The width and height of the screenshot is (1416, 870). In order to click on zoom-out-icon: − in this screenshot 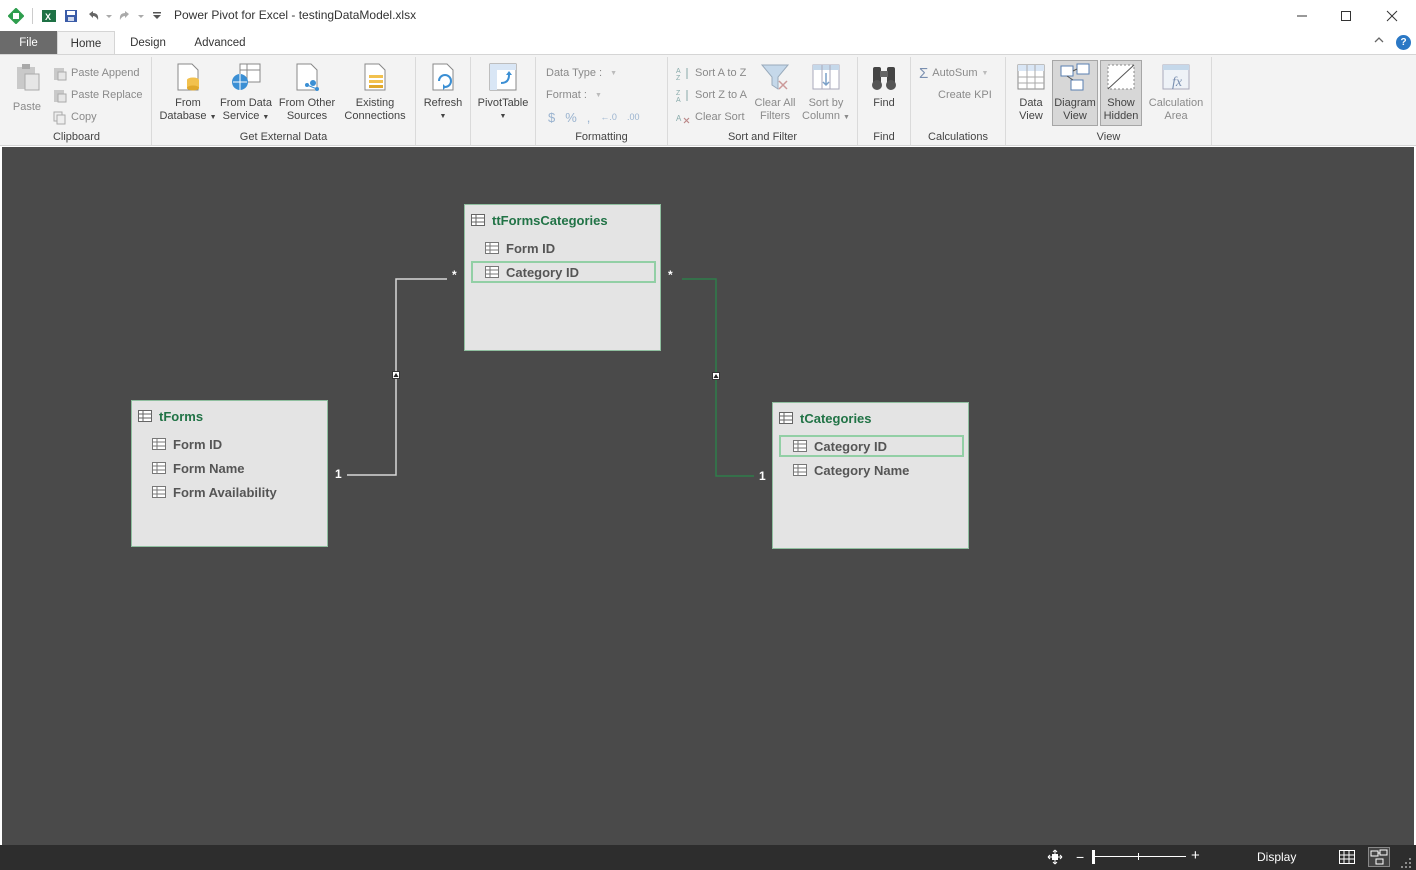, I will do `click(1080, 857)`.